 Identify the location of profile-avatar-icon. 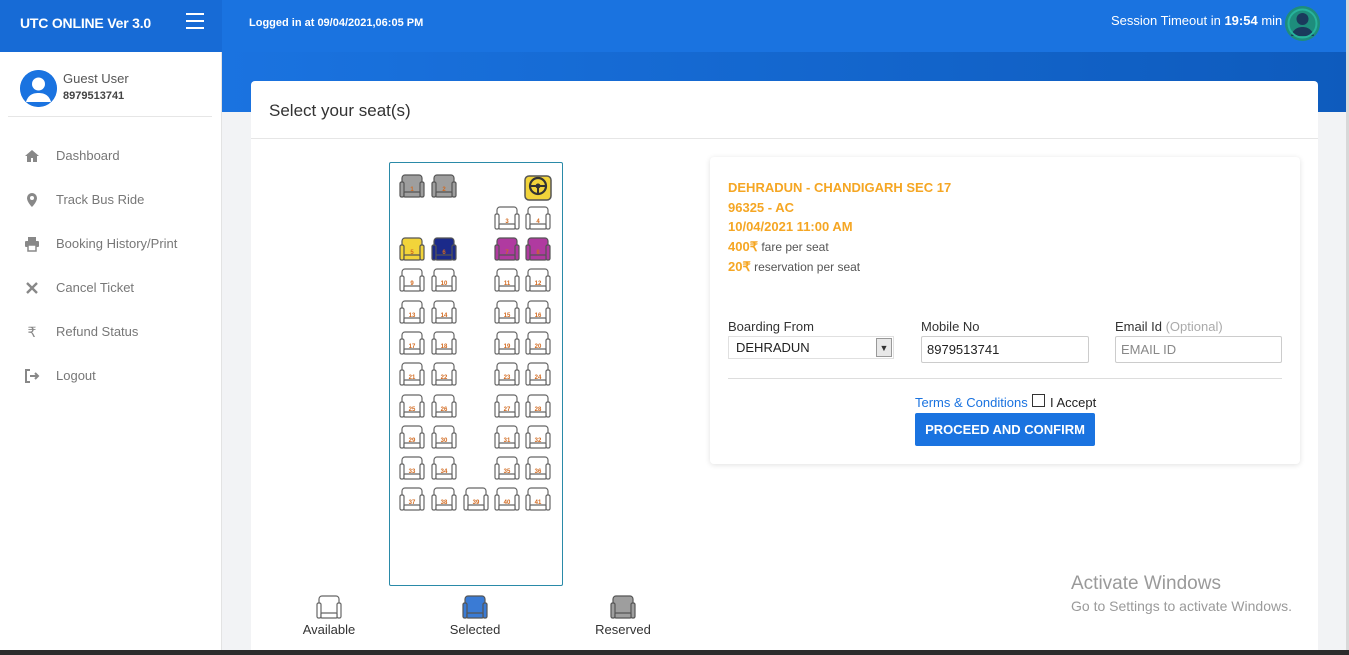
(1302, 23).